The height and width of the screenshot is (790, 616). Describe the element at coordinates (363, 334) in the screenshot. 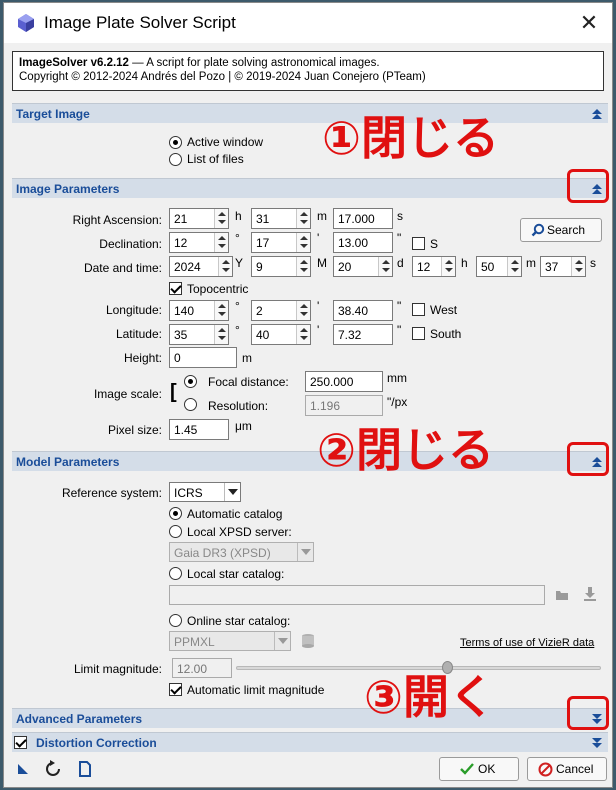

I see `lat-seconds-field: 7.32` at that location.